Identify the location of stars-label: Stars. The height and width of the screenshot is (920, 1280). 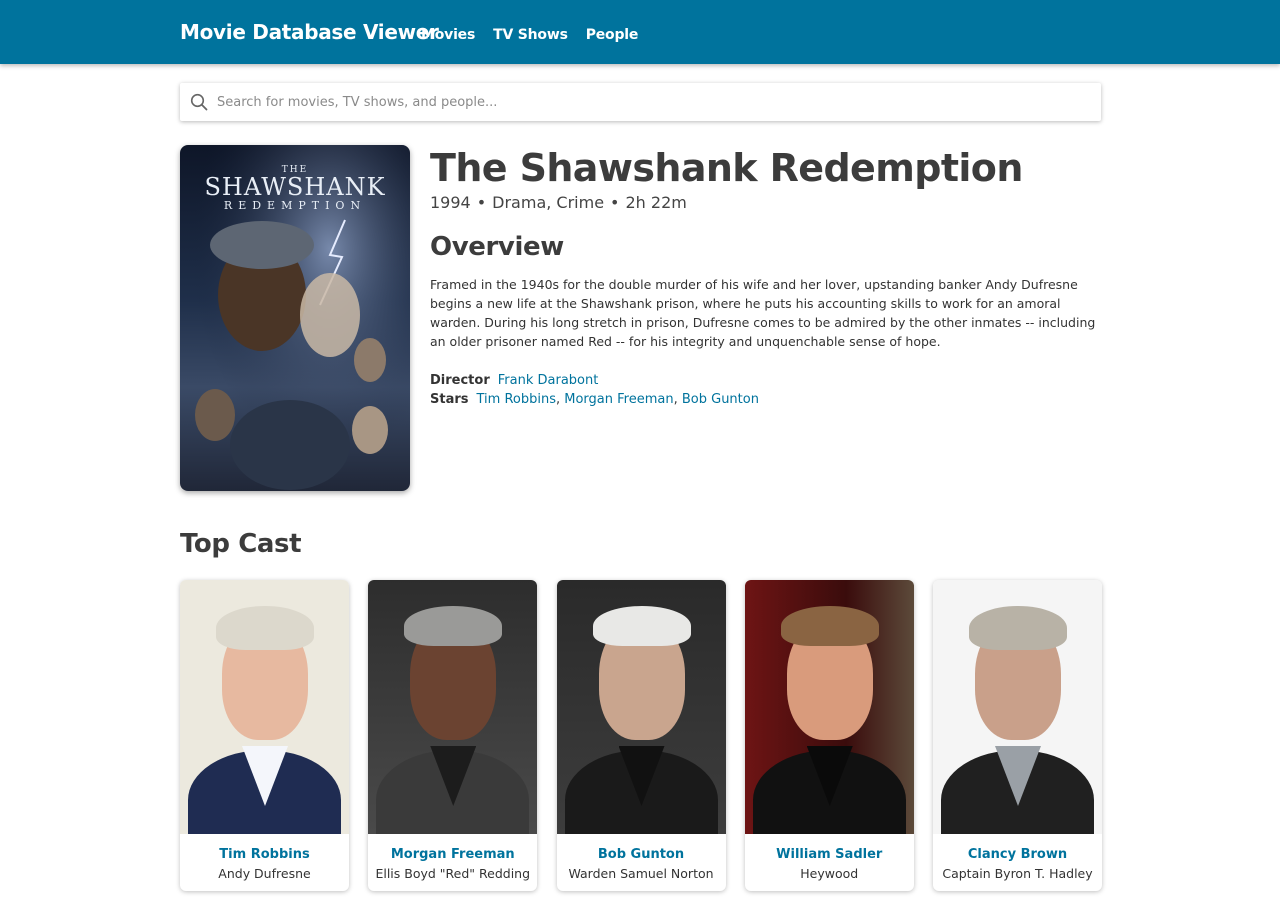
(449, 399).